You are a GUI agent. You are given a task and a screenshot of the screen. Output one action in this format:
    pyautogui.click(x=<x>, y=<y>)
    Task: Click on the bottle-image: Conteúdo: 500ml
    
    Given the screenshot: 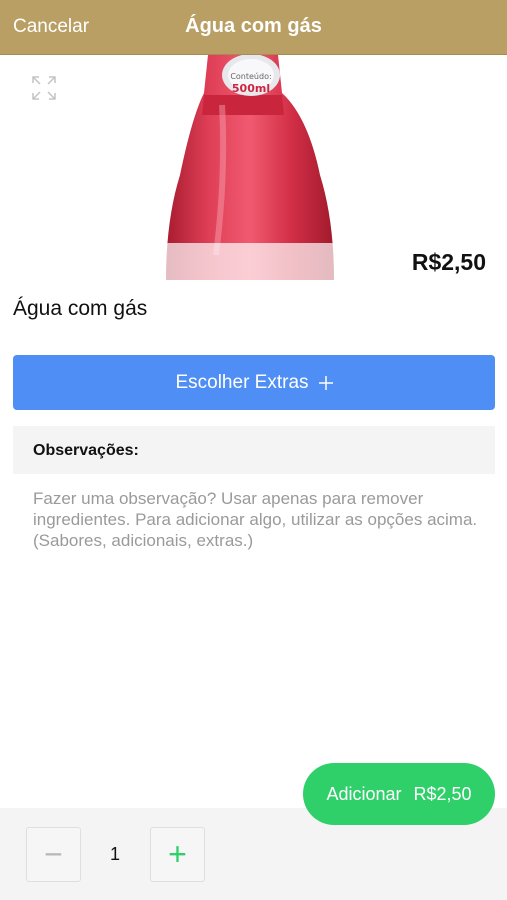 What is the action you would take?
    pyautogui.click(x=250, y=167)
    